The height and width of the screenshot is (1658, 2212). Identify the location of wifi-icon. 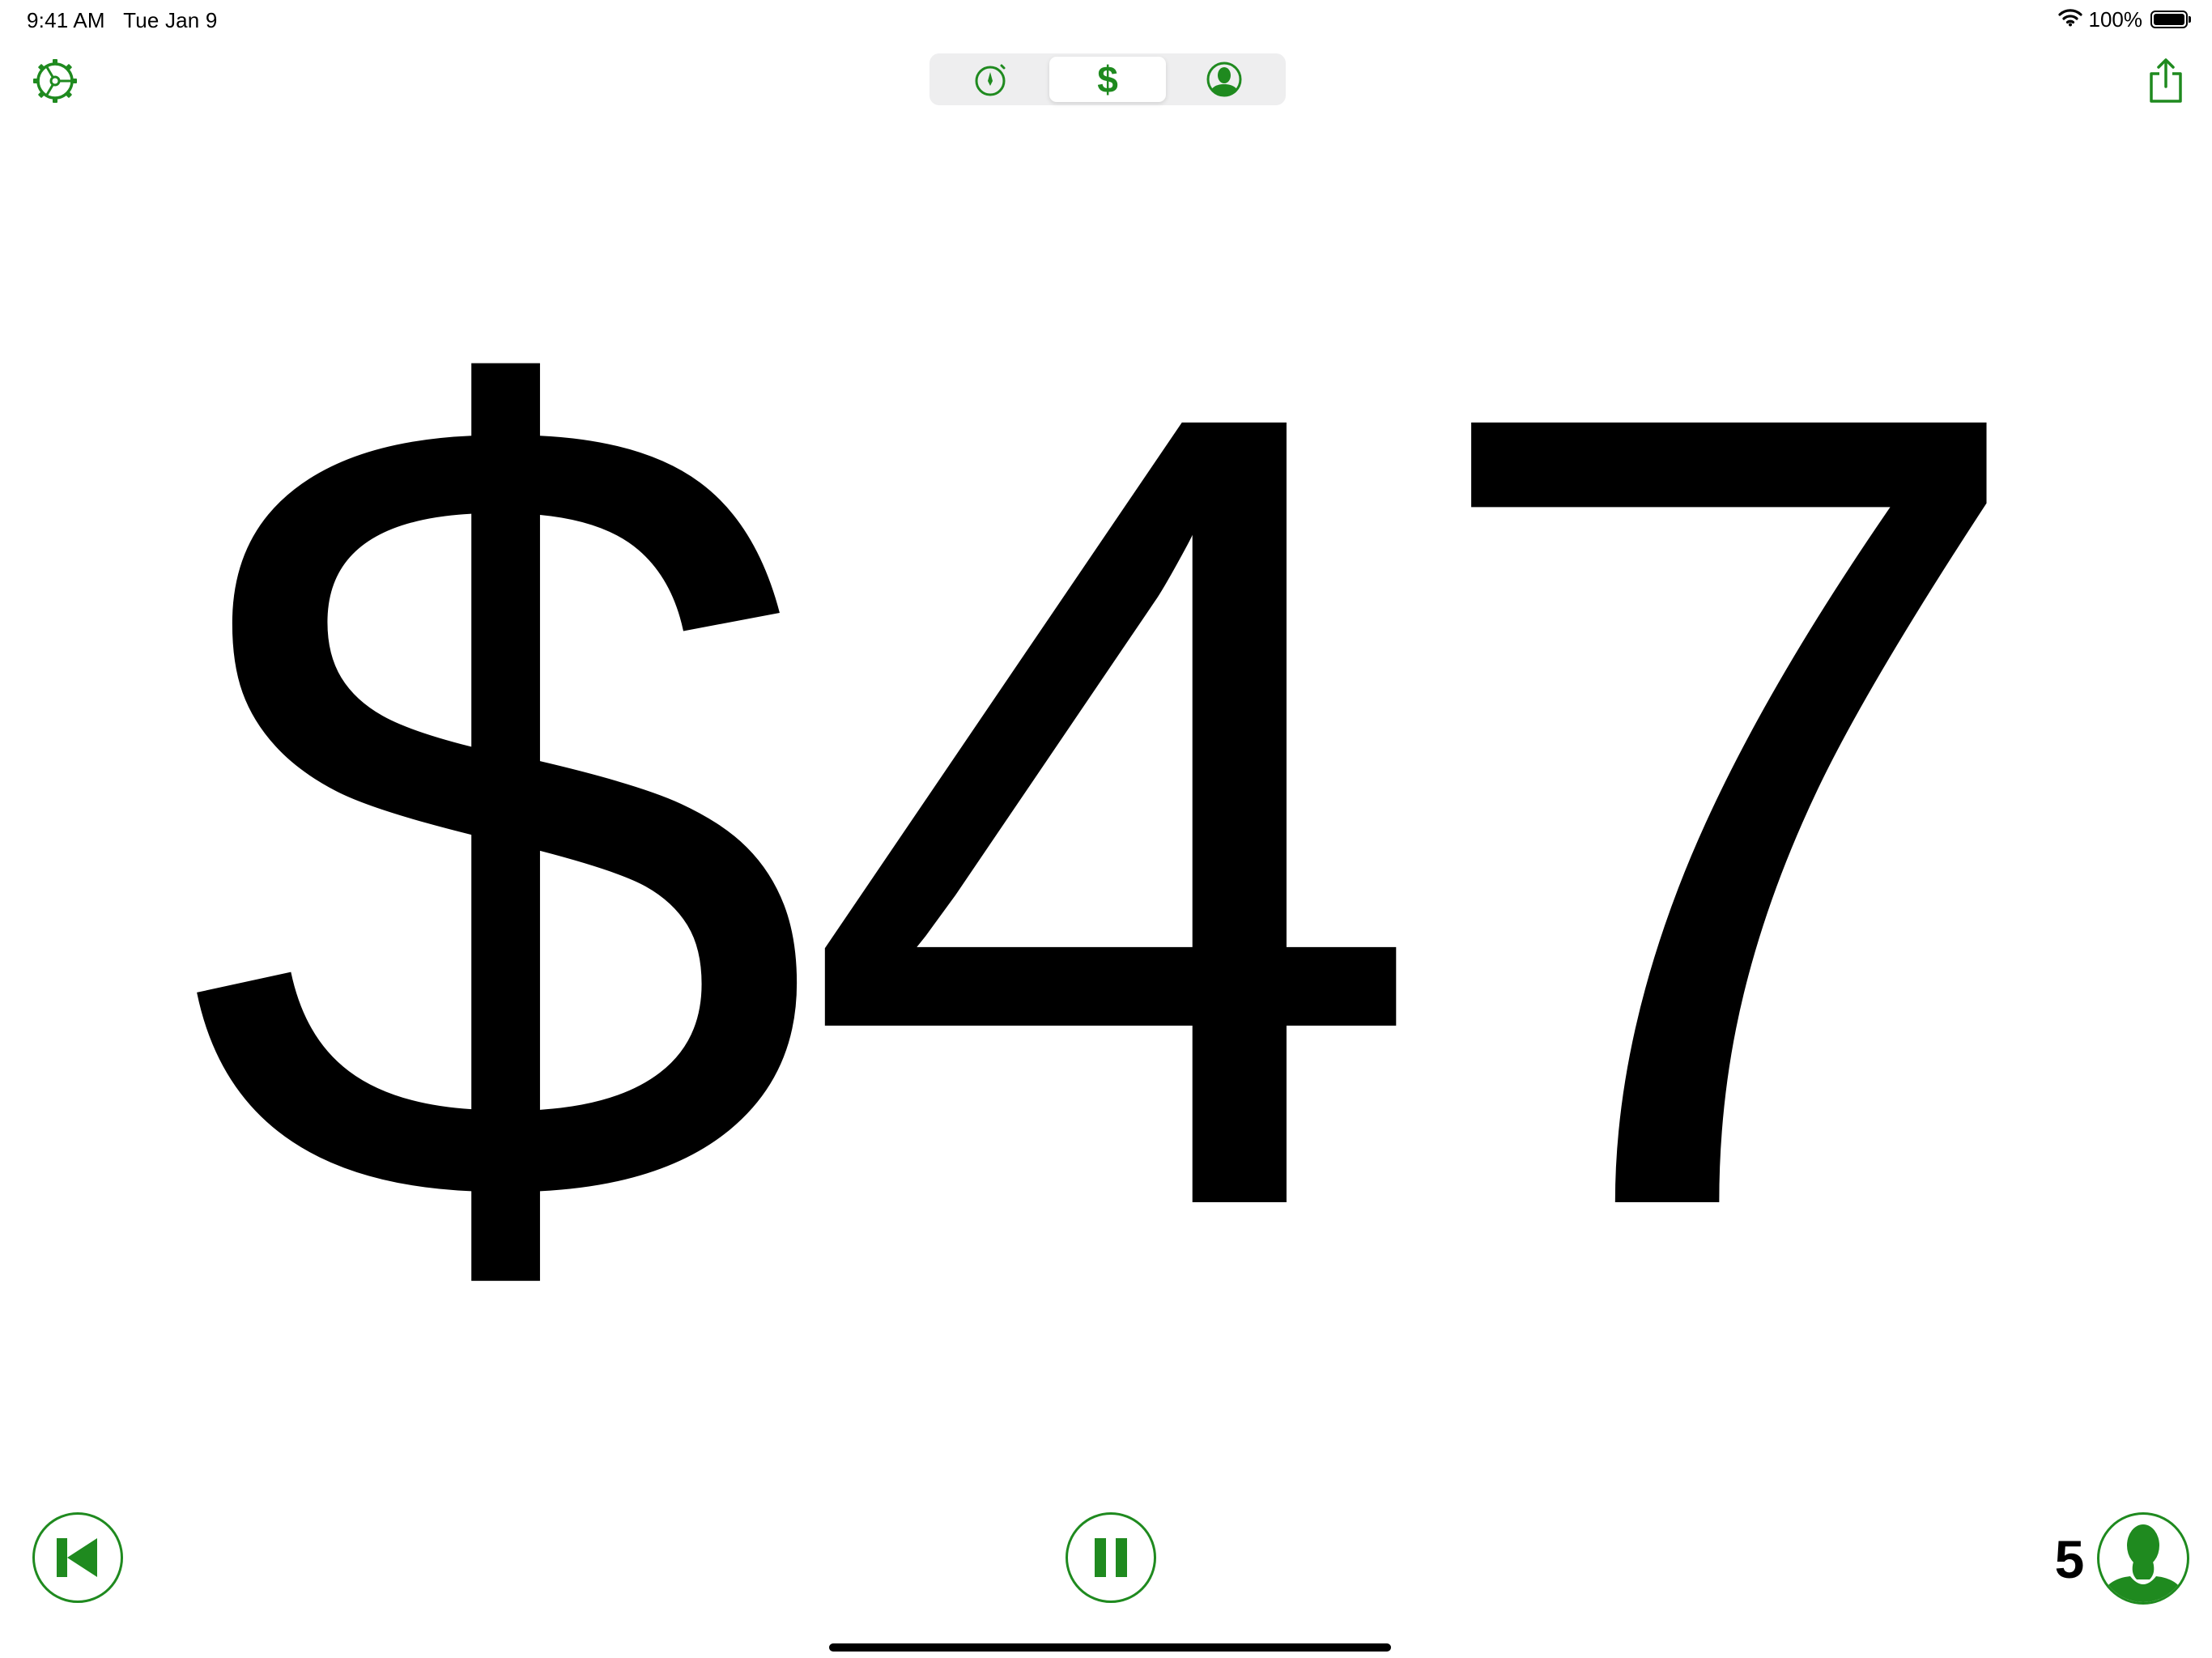
(2069, 19).